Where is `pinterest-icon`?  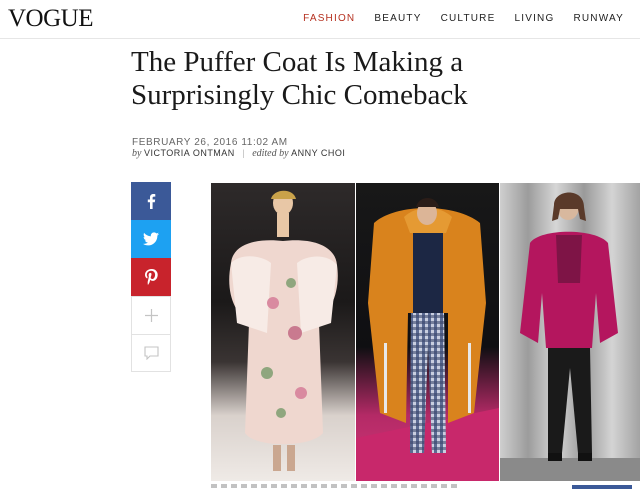 pinterest-icon is located at coordinates (151, 277).